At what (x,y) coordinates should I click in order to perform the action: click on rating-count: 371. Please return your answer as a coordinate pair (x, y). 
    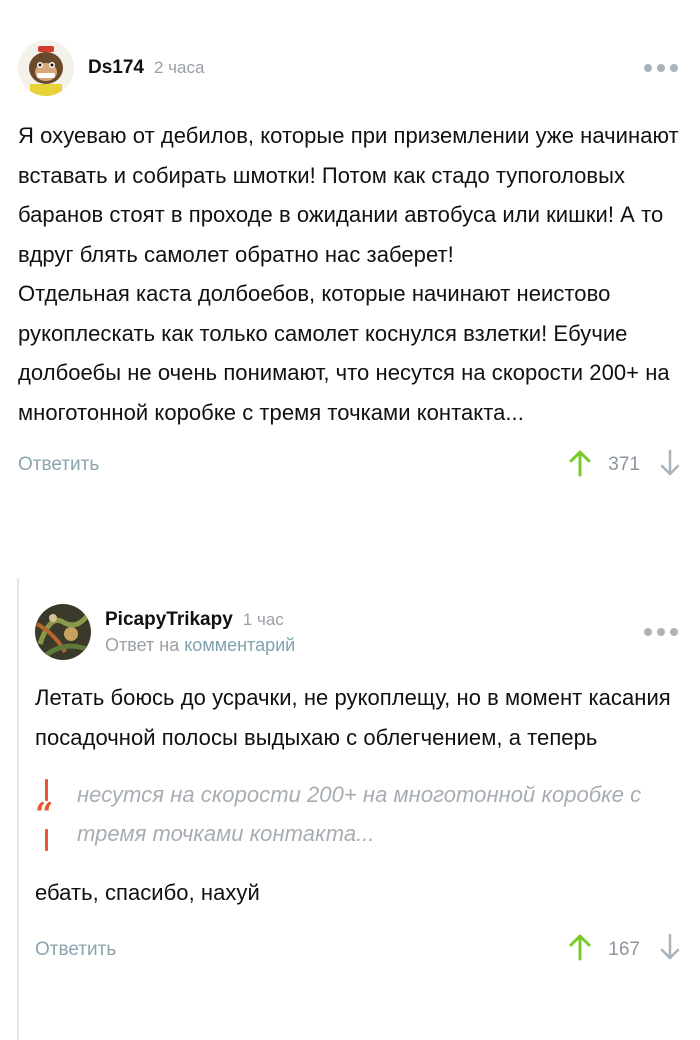
    Looking at the image, I should click on (624, 464).